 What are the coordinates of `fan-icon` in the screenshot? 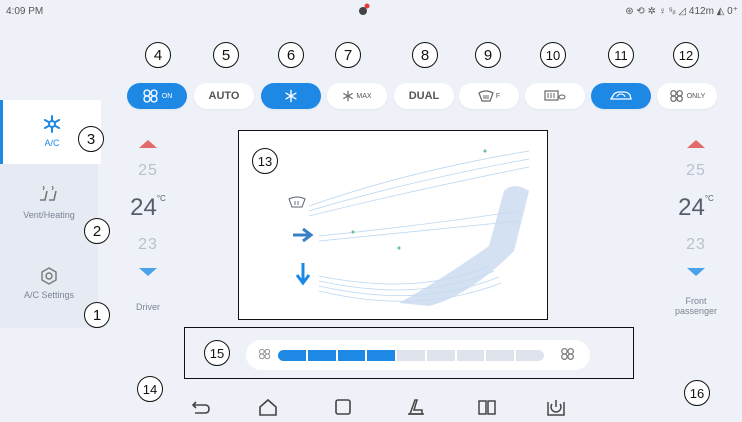 It's located at (150, 96).